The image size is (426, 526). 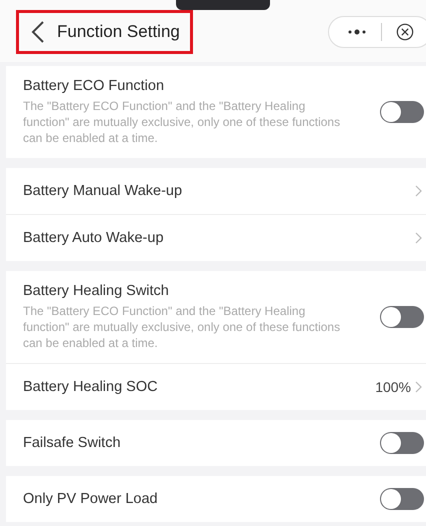 What do you see at coordinates (91, 387) in the screenshot?
I see `setting-label: Battery Healing SOC` at bounding box center [91, 387].